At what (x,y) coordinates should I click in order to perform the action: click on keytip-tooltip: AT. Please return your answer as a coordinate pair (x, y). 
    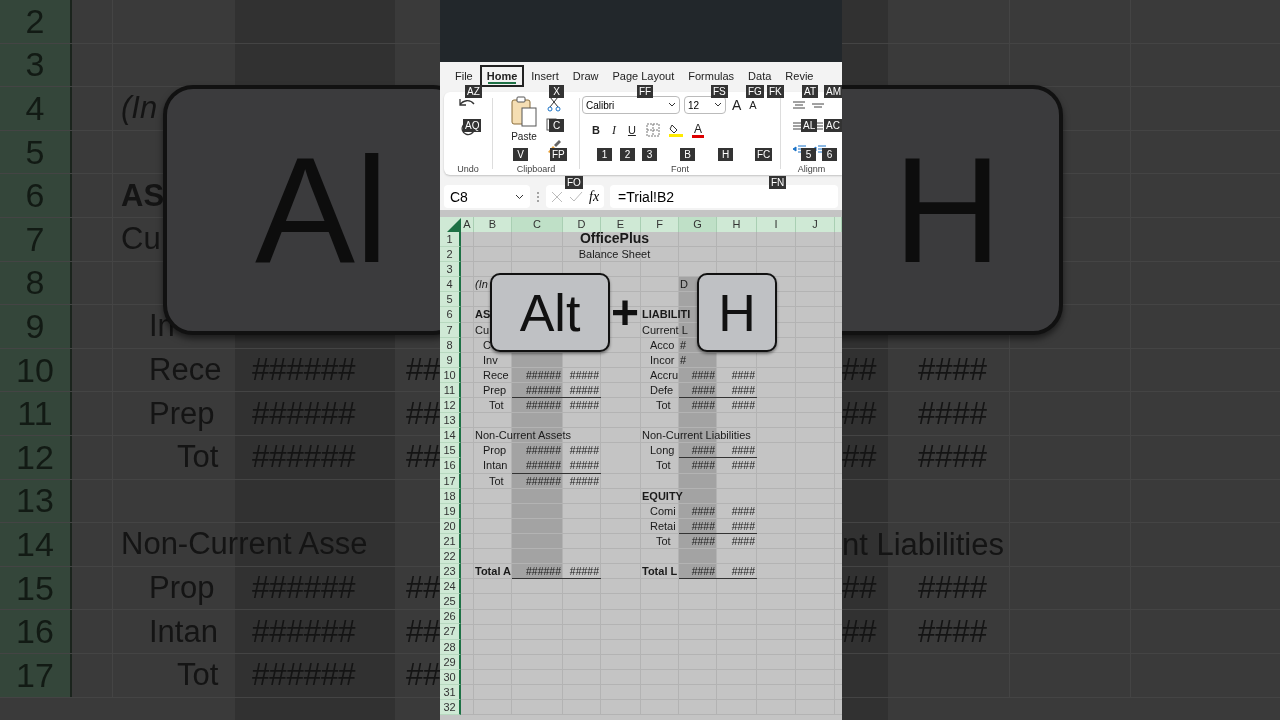
    Looking at the image, I should click on (810, 91).